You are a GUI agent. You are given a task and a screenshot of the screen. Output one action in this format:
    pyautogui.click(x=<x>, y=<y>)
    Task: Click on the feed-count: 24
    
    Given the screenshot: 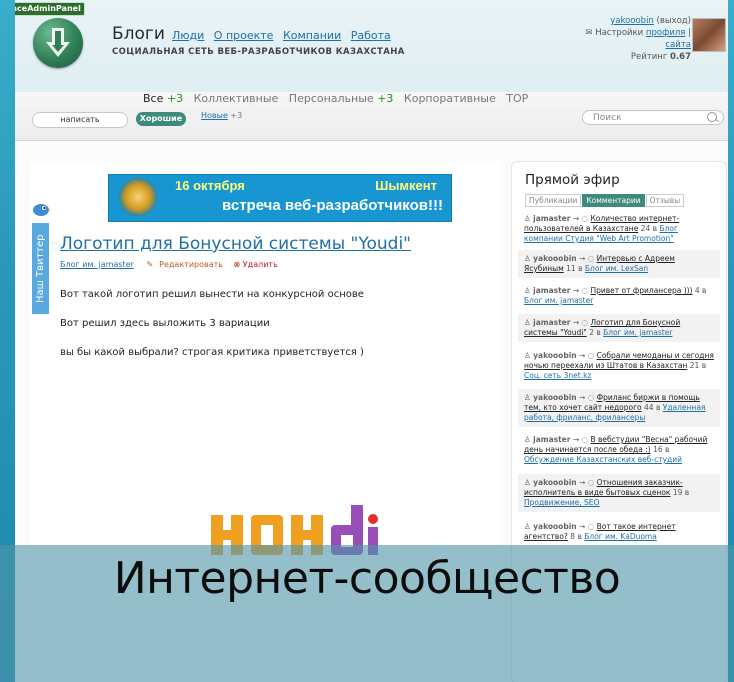 What is the action you would take?
    pyautogui.click(x=645, y=228)
    